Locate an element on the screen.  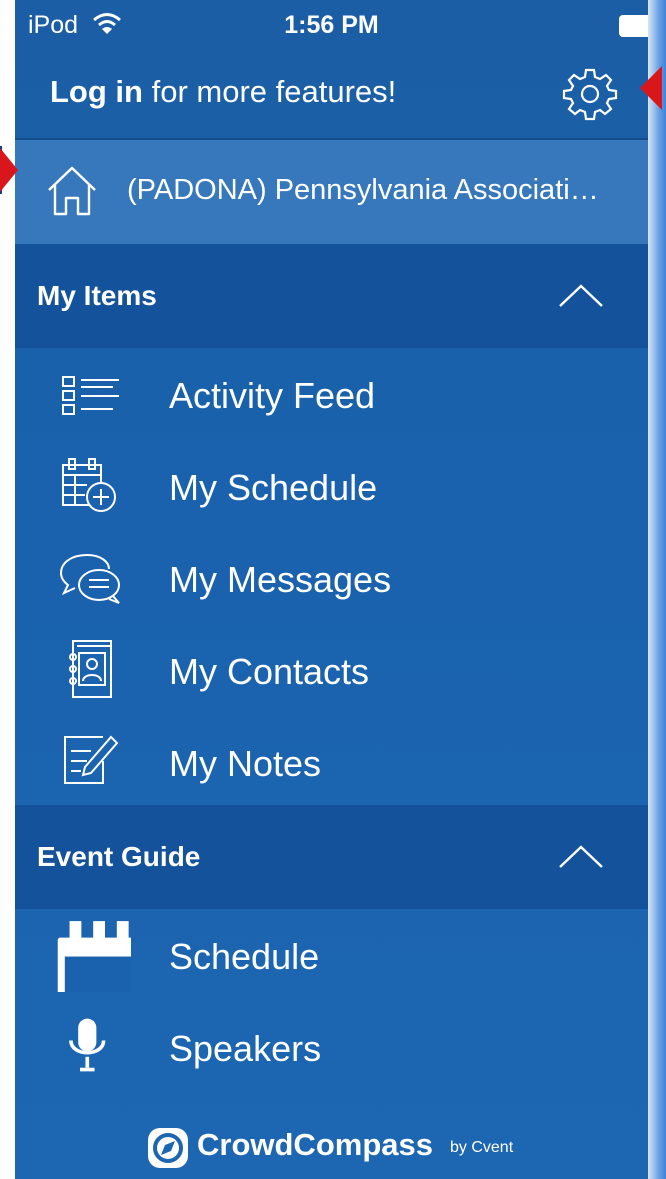
menu-item-label: My Schedule is located at coordinates (273, 487).